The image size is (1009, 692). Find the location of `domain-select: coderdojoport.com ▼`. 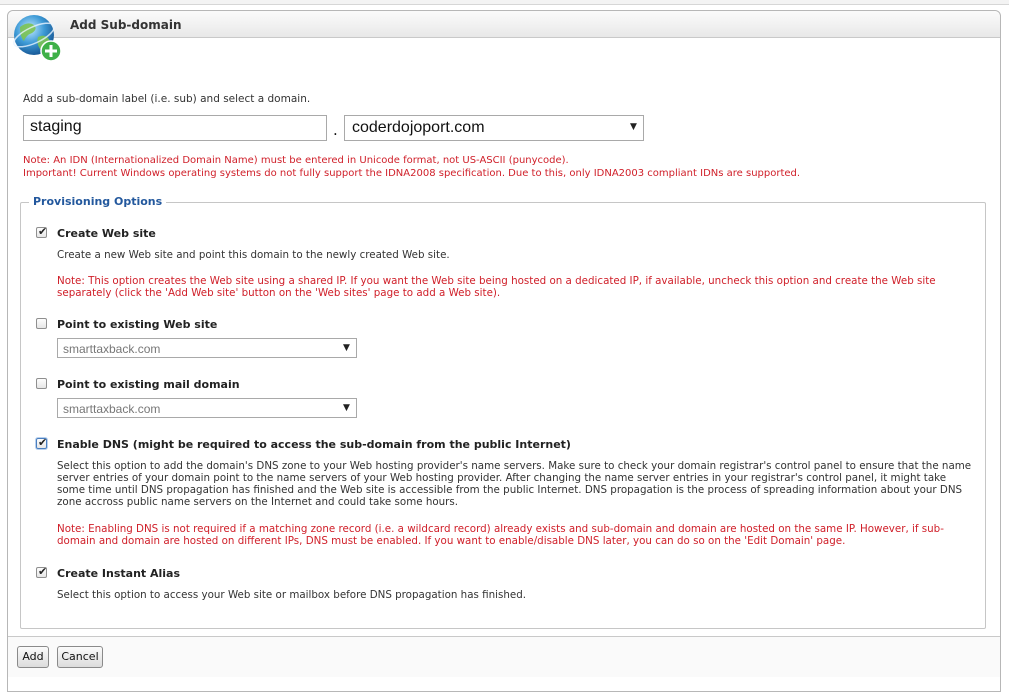

domain-select: coderdojoport.com ▼ is located at coordinates (494, 128).